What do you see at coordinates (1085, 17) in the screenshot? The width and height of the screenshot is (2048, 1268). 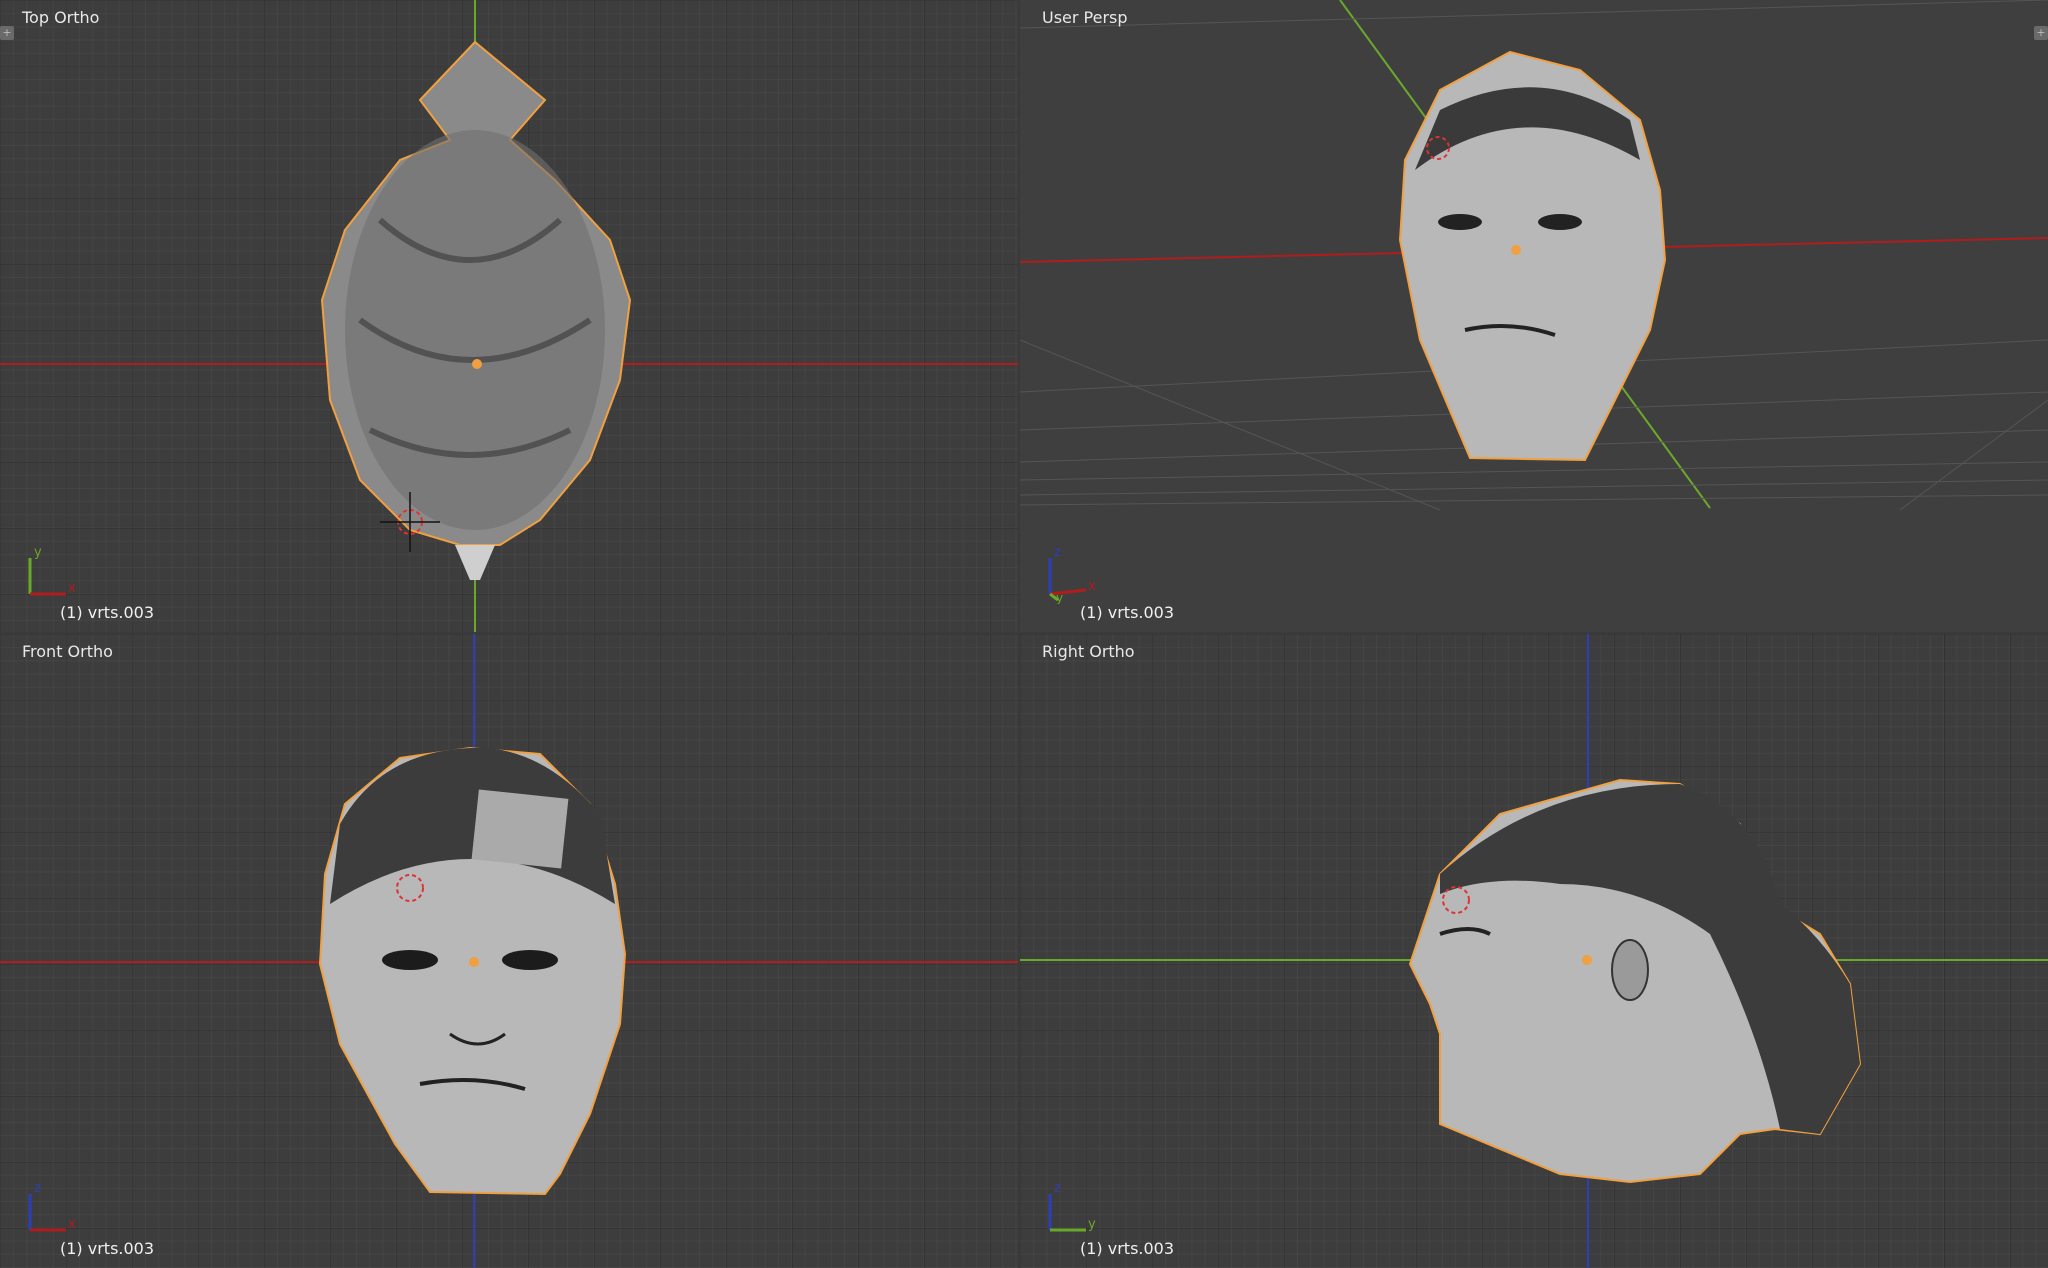 I see `viewport-title: User Persp` at bounding box center [1085, 17].